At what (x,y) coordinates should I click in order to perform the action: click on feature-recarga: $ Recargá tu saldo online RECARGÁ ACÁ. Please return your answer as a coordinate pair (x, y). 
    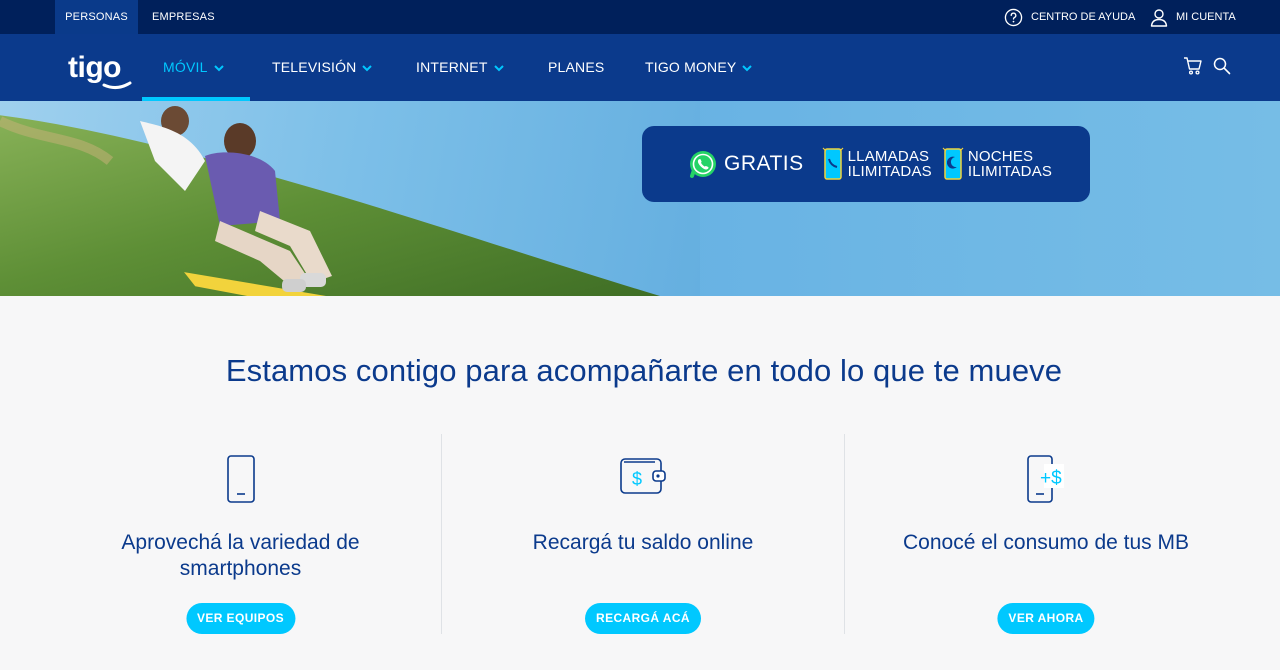
    Looking at the image, I should click on (643, 534).